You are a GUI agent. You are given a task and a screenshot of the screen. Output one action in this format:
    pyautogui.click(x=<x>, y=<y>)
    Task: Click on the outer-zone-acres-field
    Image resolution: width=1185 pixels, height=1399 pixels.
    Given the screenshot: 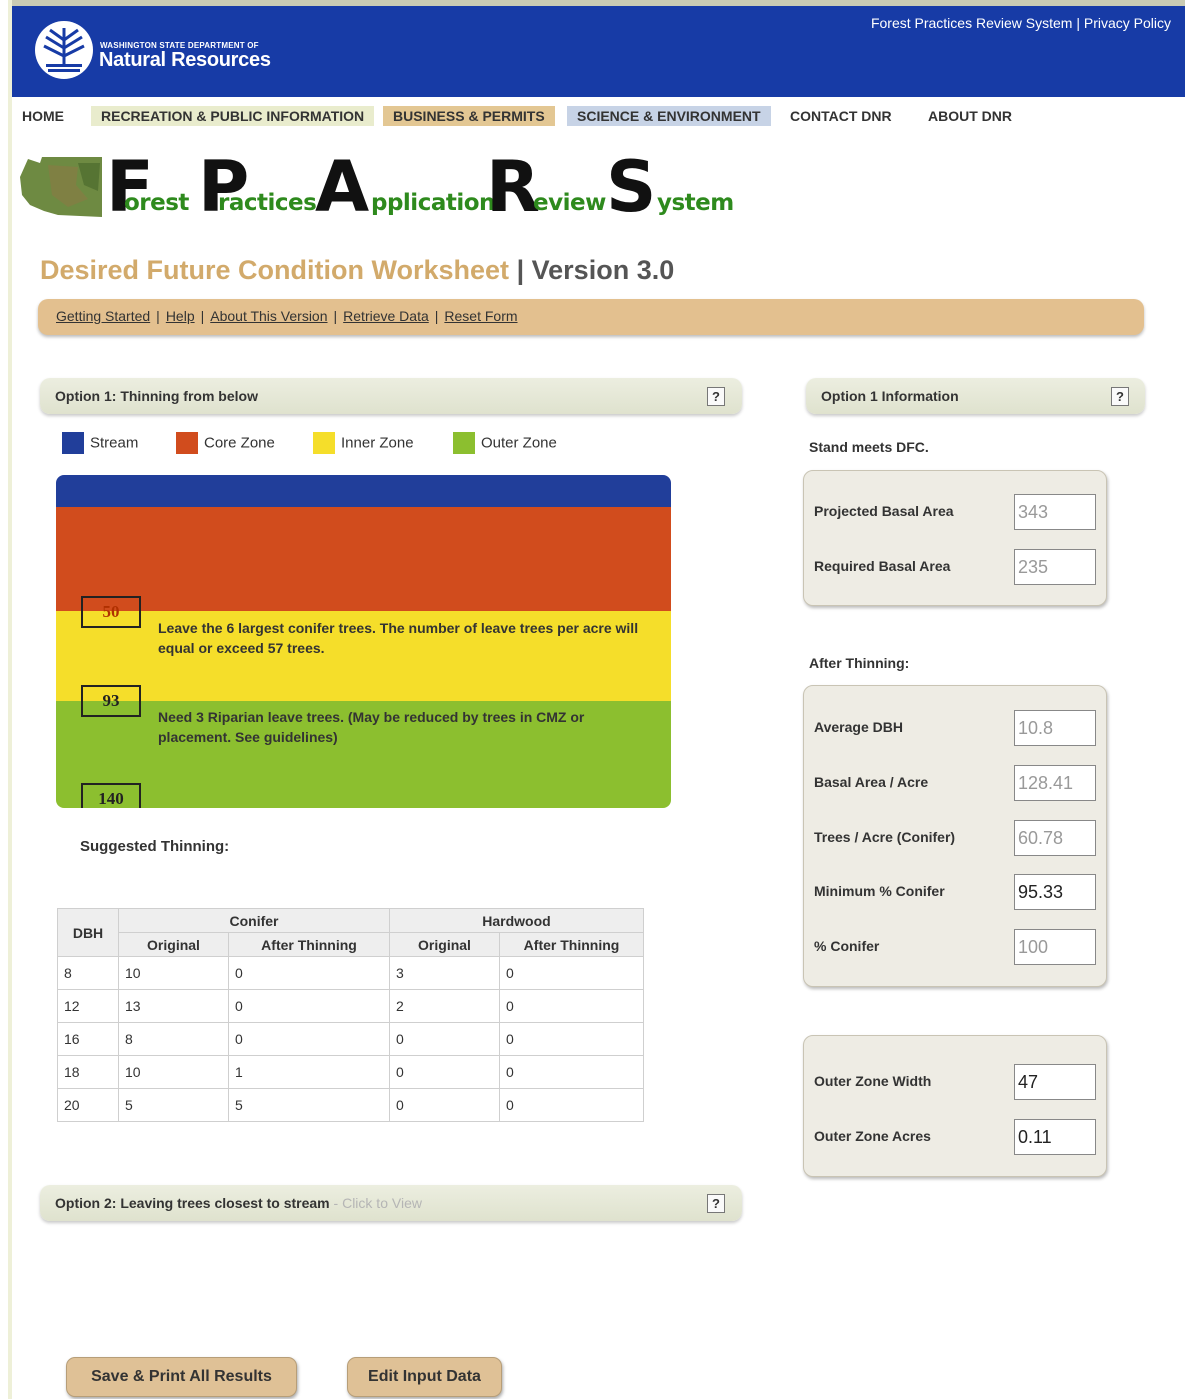 What is the action you would take?
    pyautogui.click(x=1055, y=1137)
    